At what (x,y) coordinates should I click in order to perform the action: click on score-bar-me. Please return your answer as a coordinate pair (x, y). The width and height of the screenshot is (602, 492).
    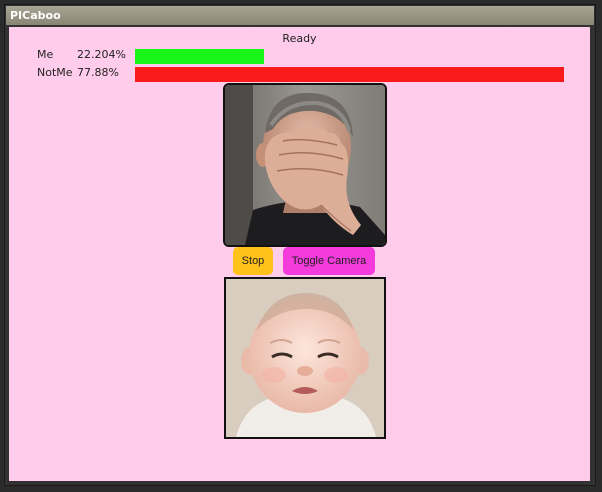
    Looking at the image, I should click on (349, 56).